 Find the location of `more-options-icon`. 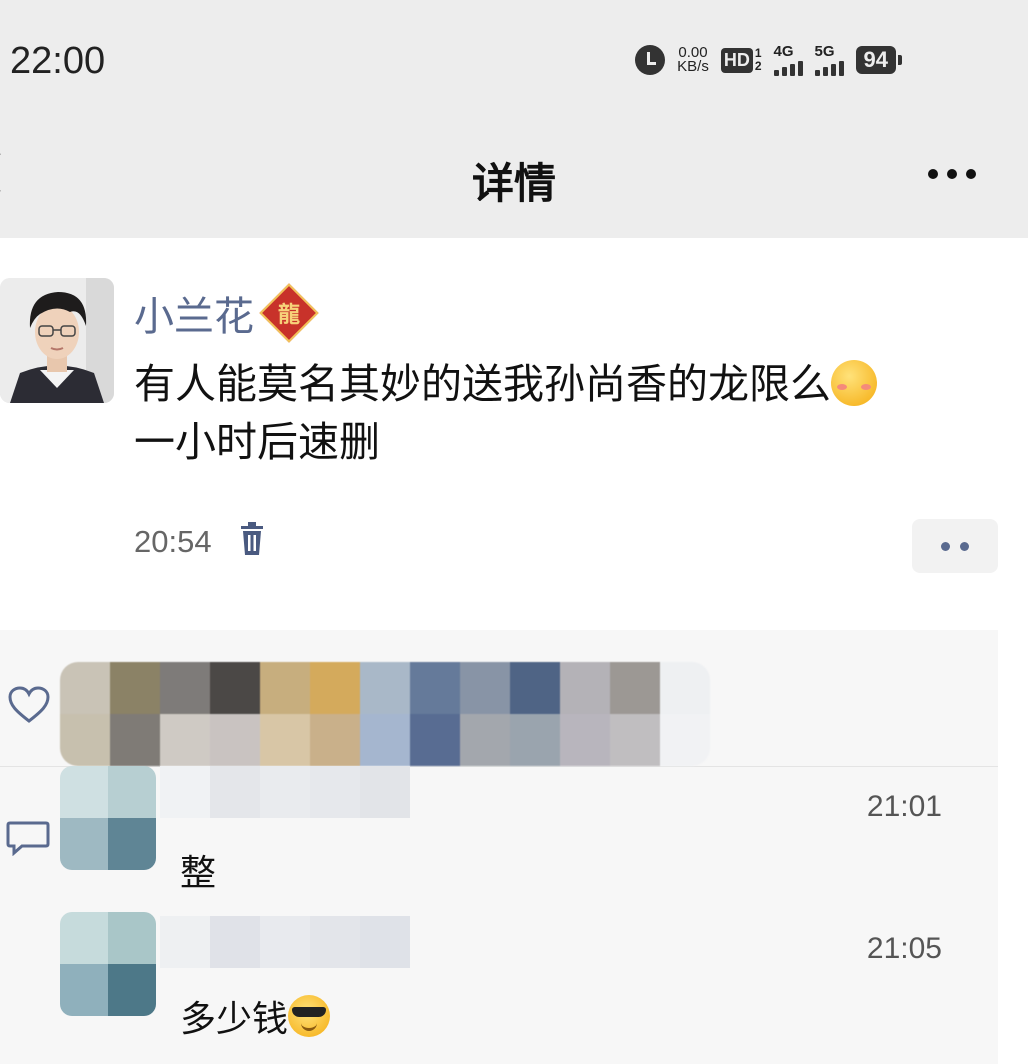

more-options-icon is located at coordinates (952, 174).